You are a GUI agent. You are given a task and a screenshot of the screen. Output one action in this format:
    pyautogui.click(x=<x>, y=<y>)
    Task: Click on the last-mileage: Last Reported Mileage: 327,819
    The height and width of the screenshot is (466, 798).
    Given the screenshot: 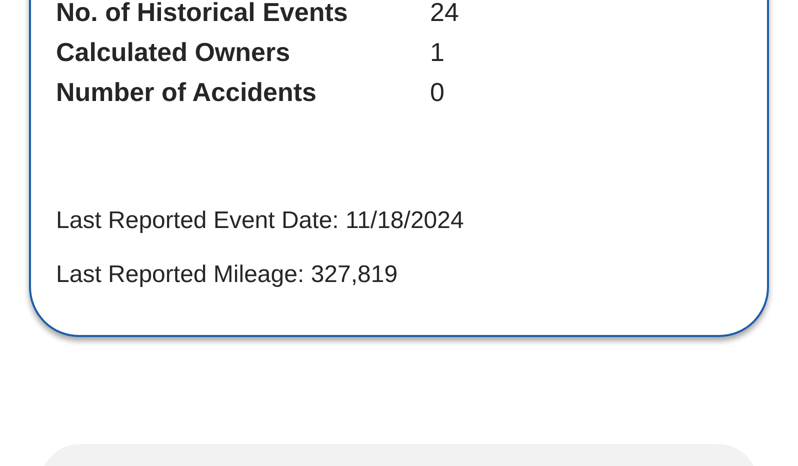 What is the action you would take?
    pyautogui.click(x=227, y=275)
    